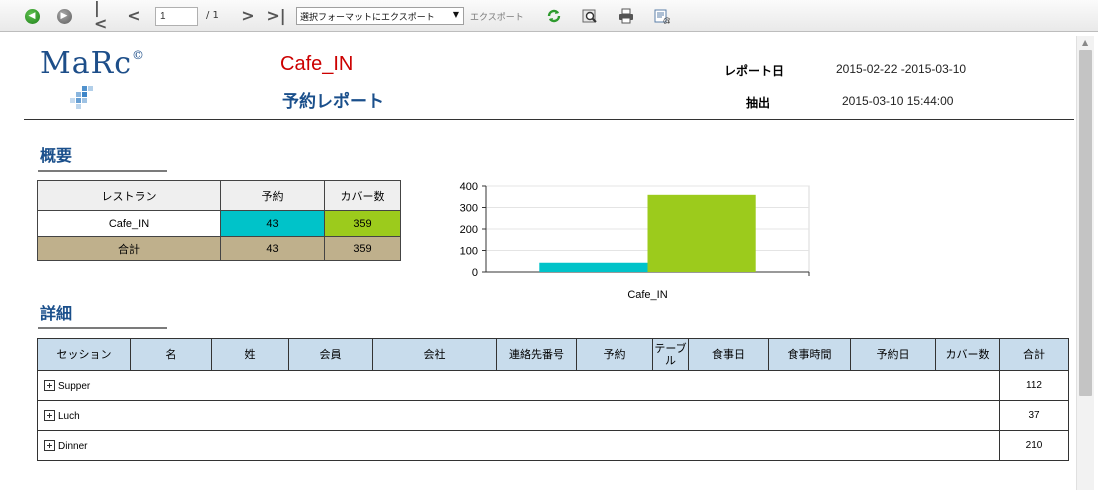 The width and height of the screenshot is (1098, 490). What do you see at coordinates (32, 16) in the screenshot?
I see `back-icon: ◀` at bounding box center [32, 16].